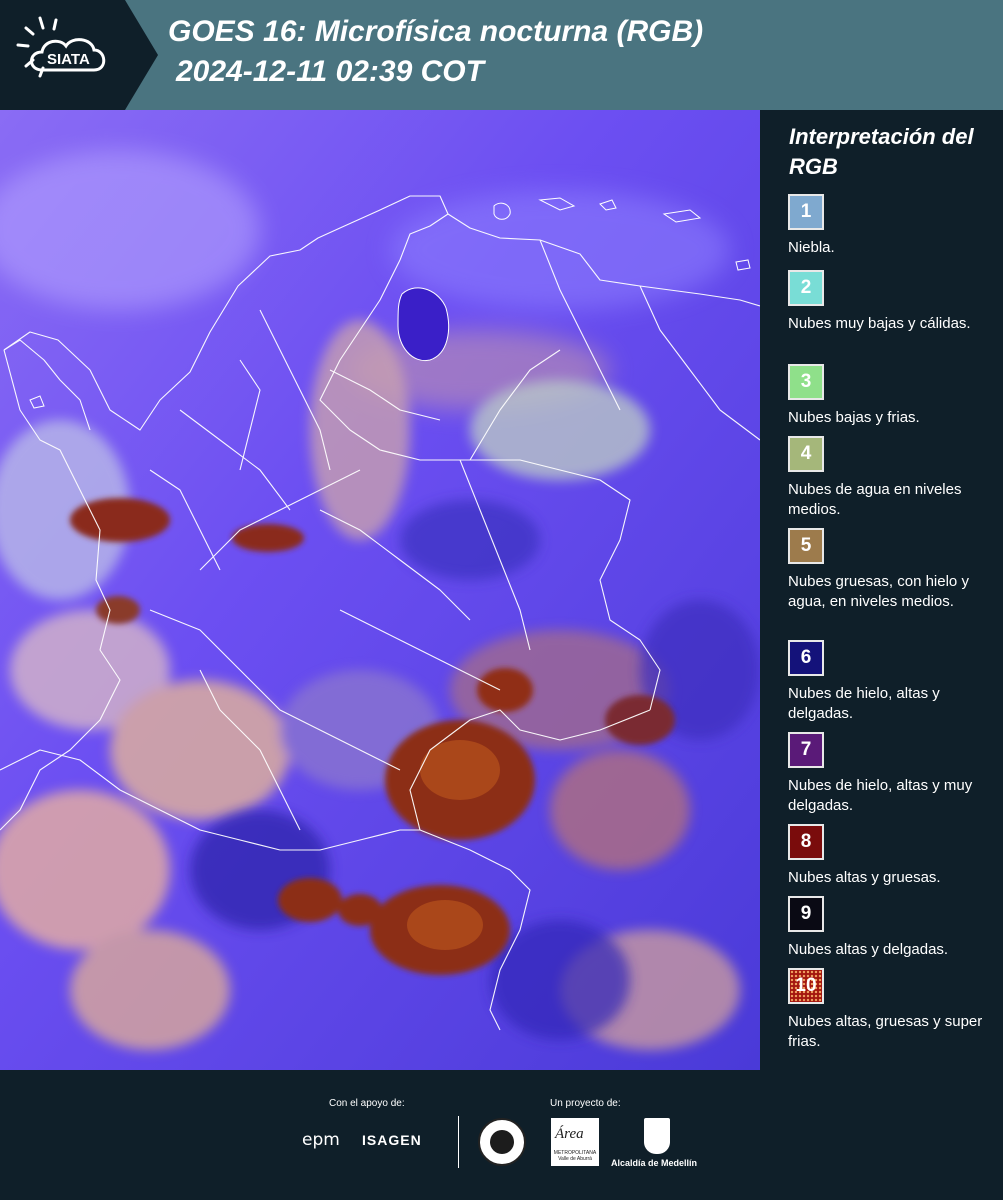  What do you see at coordinates (875, 499) in the screenshot?
I see `legend-text: Nubes de agua en niveles medios.` at bounding box center [875, 499].